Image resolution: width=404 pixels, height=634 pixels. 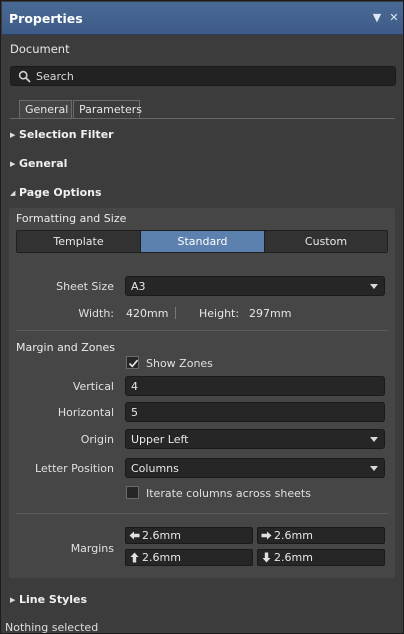 What do you see at coordinates (24, 76) in the screenshot?
I see `search-icon` at bounding box center [24, 76].